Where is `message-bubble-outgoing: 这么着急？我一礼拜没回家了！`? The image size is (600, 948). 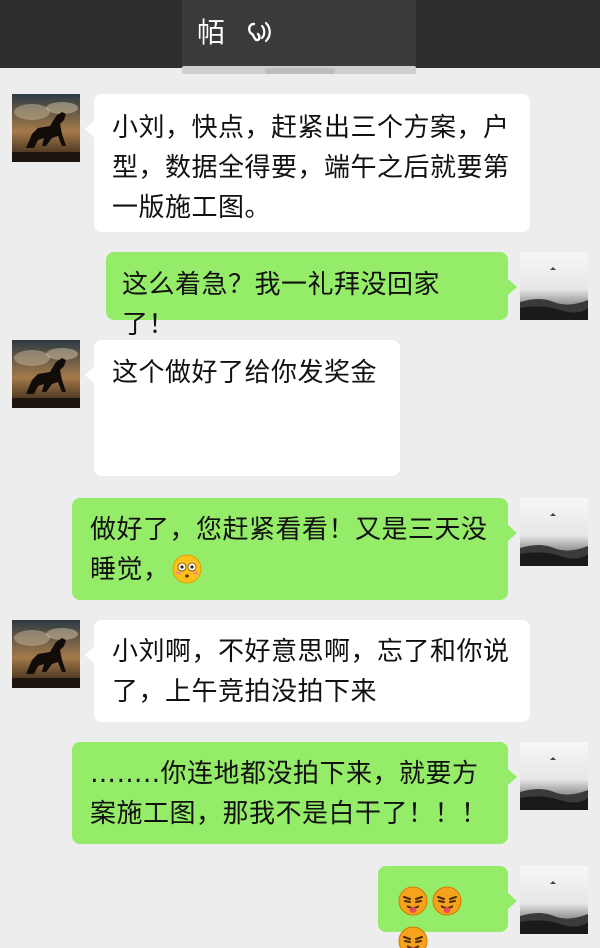
message-bubble-outgoing: 这么着急？我一礼拜没回家了！ is located at coordinates (311, 296).